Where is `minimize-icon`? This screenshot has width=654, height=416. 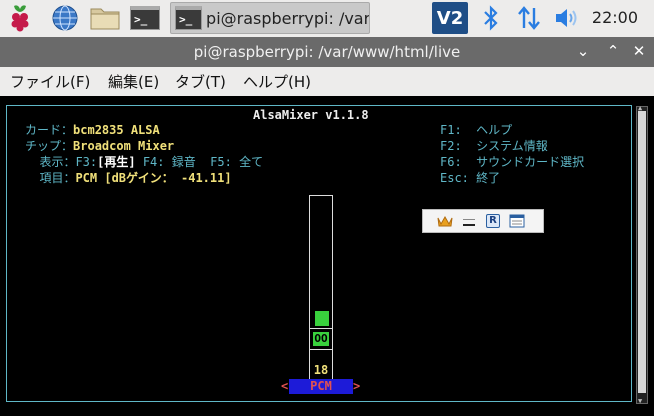
minimize-icon is located at coordinates (469, 221).